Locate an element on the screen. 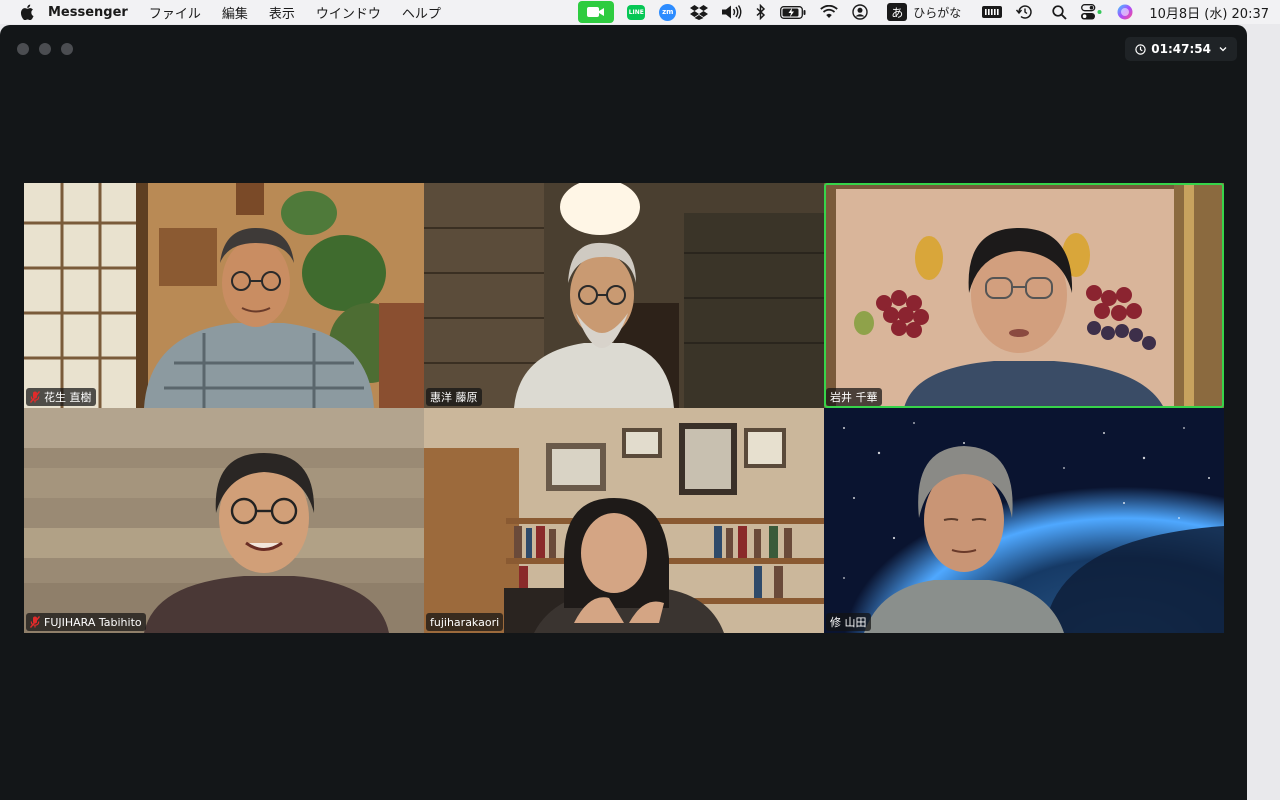  video-tile: 惠洋 藤原 is located at coordinates (624, 295).